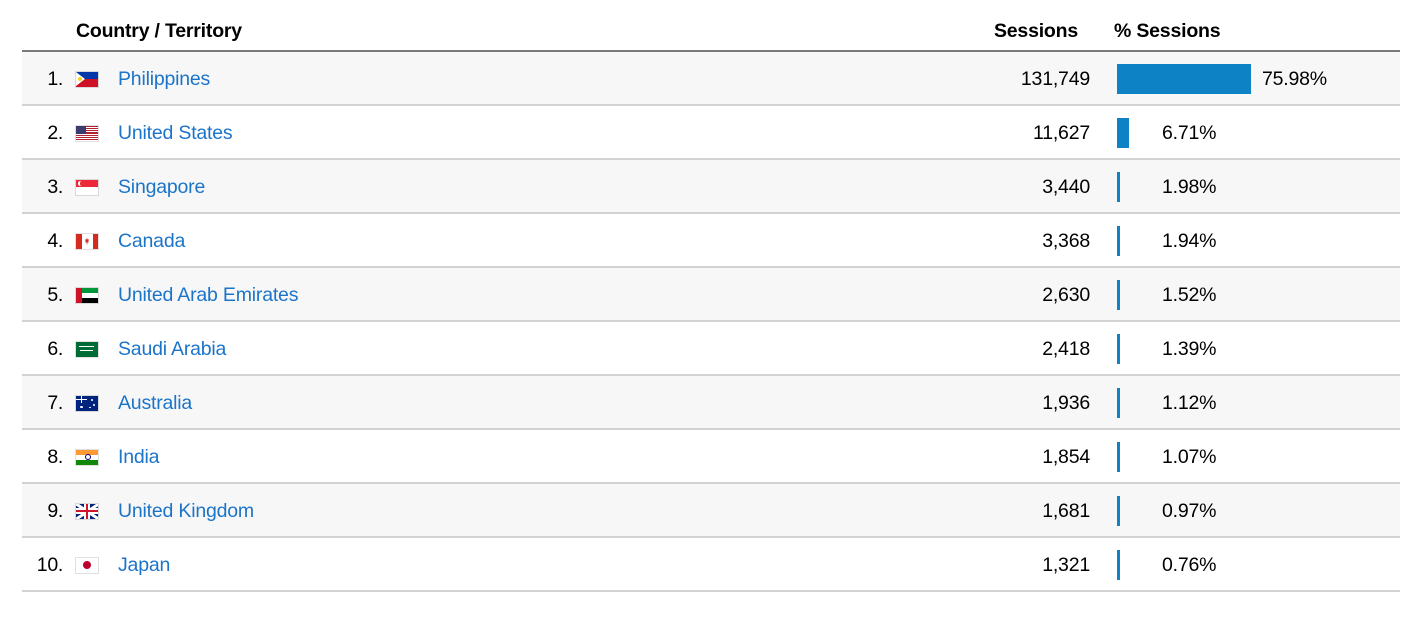 The width and height of the screenshot is (1414, 622). Describe the element at coordinates (1189, 510) in the screenshot. I see `pct-sessions-value: 0.97%` at that location.